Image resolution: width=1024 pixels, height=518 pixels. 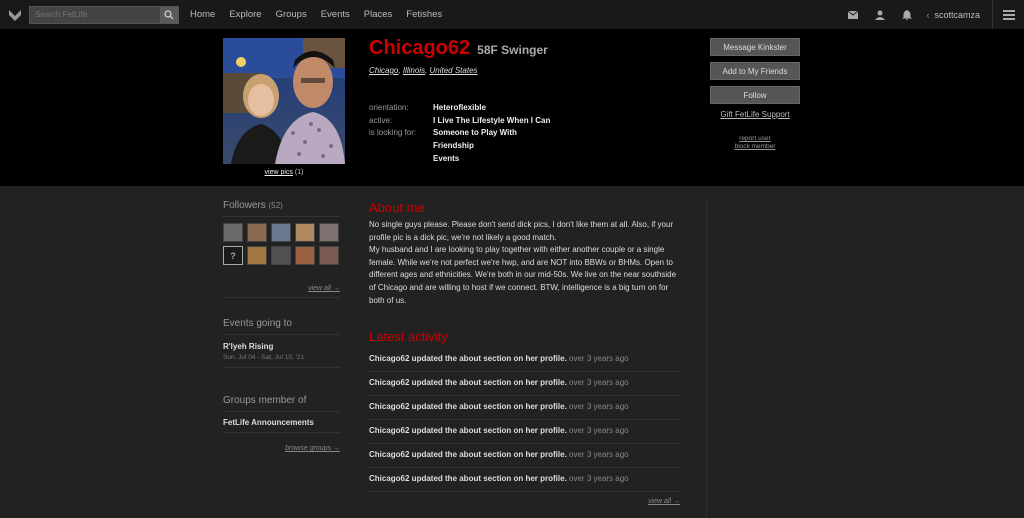 What do you see at coordinates (446, 158) in the screenshot?
I see `looking-value-3: Events` at bounding box center [446, 158].